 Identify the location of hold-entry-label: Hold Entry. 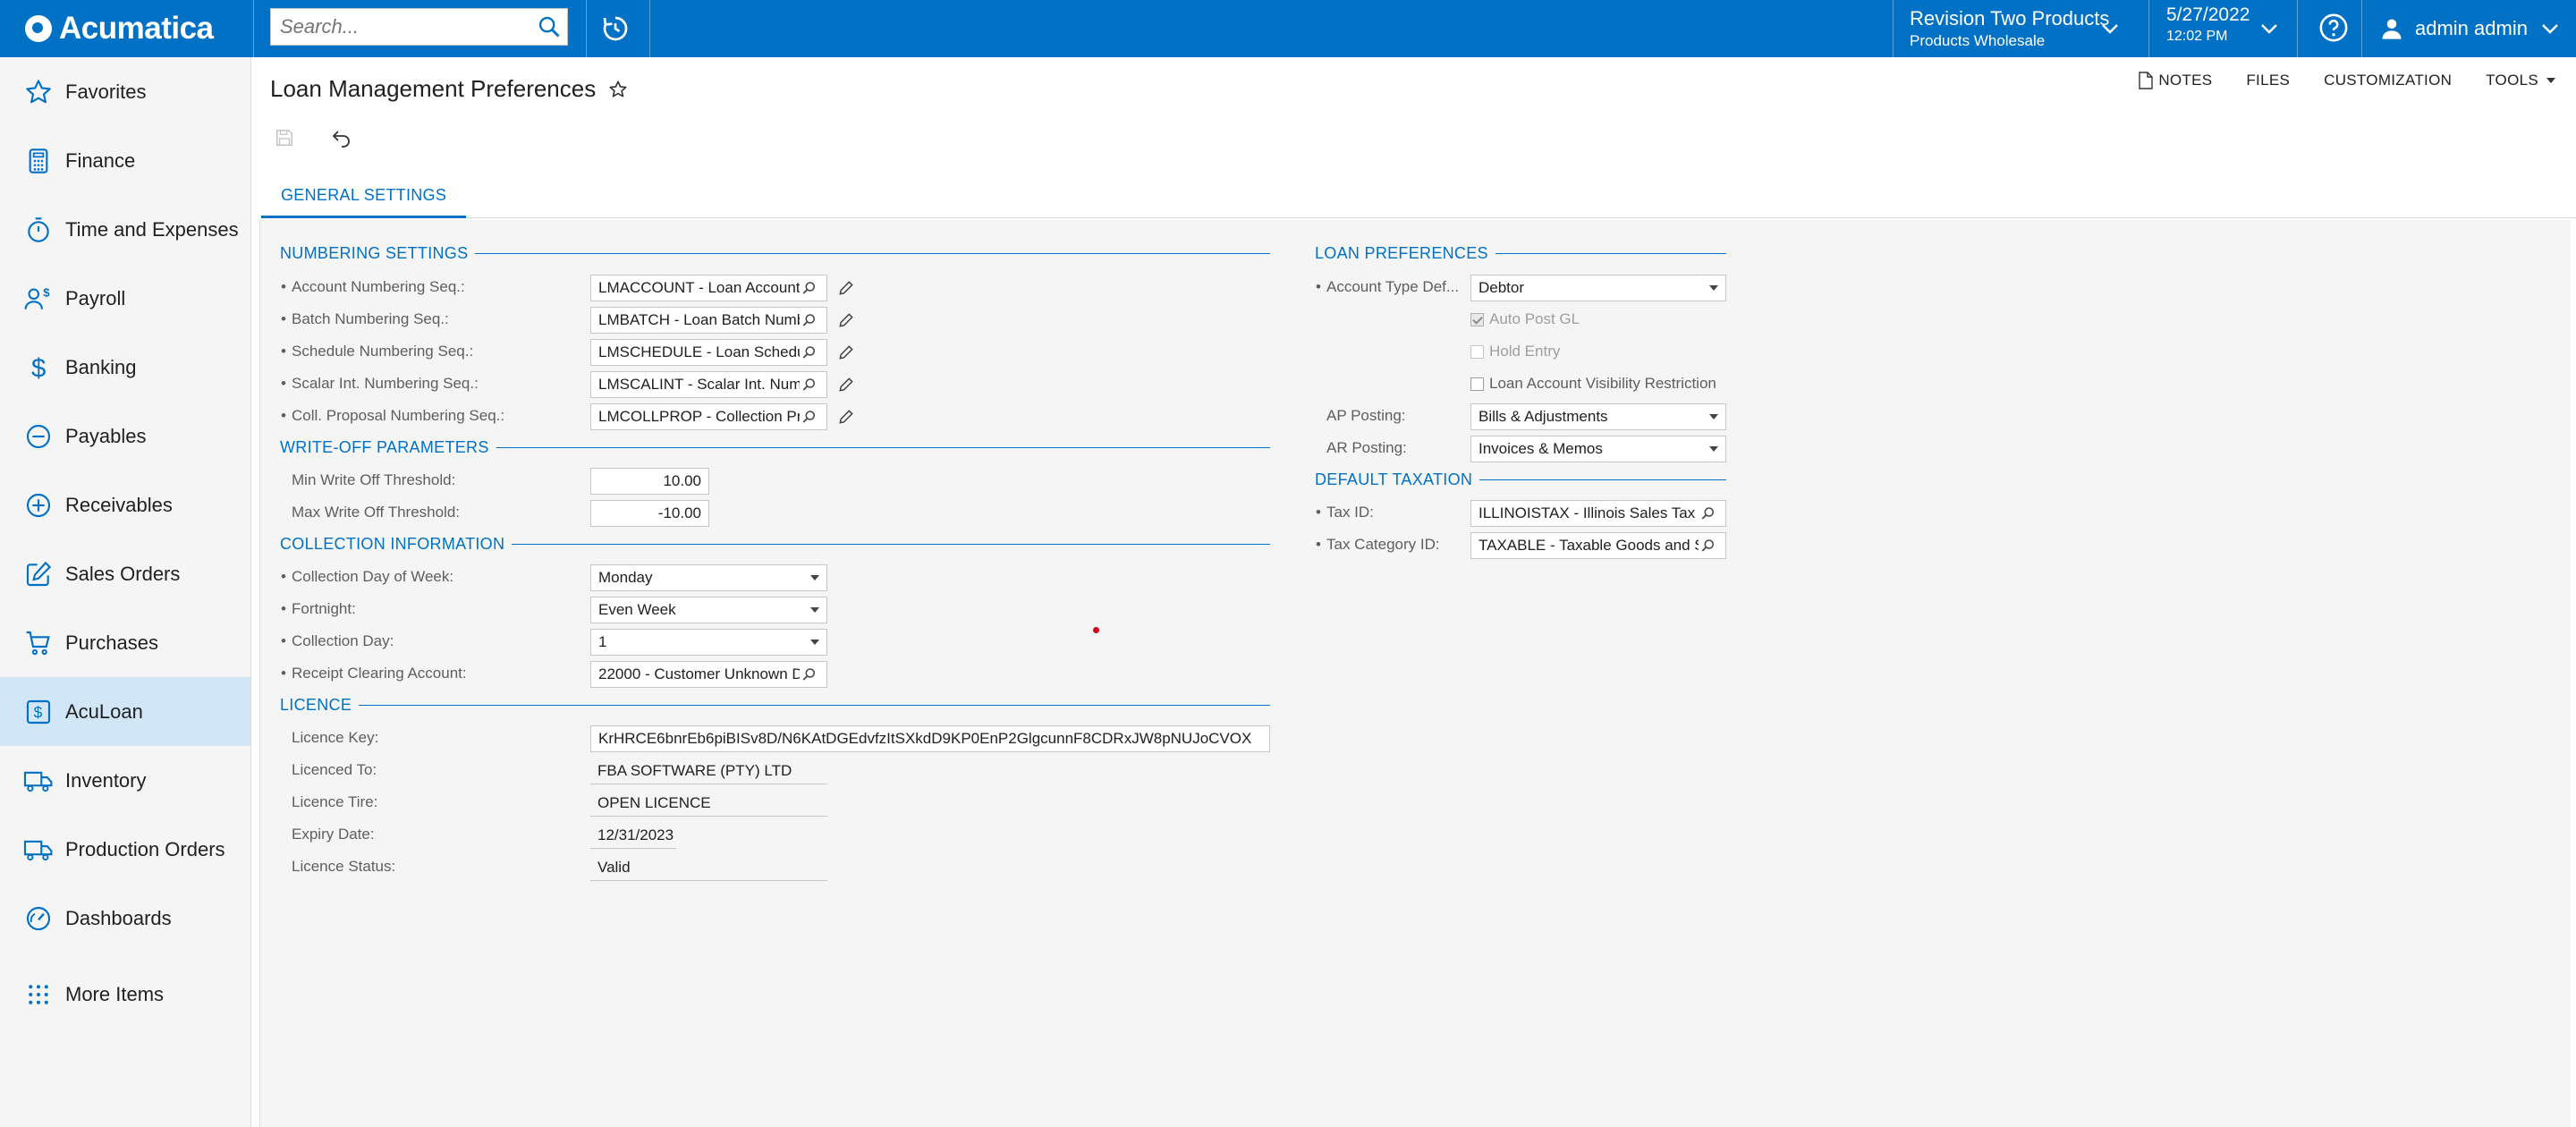
(1525, 351).